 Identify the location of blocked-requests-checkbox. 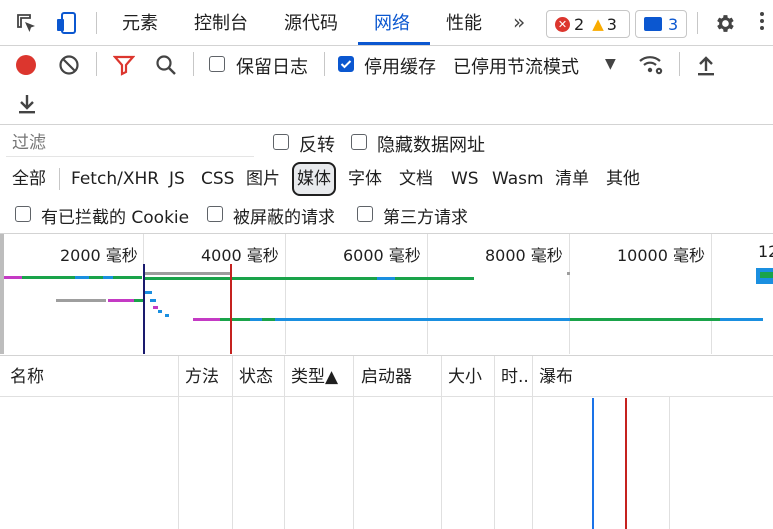
(215, 214).